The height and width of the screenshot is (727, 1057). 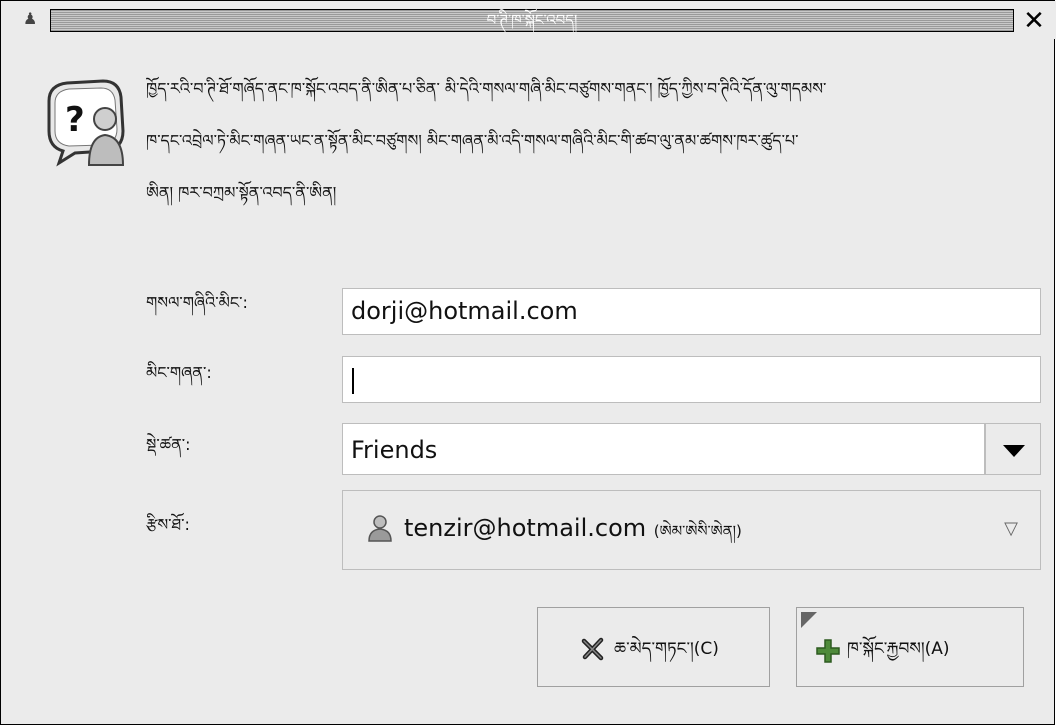 I want to click on default-button-indicator, so click(x=809, y=620).